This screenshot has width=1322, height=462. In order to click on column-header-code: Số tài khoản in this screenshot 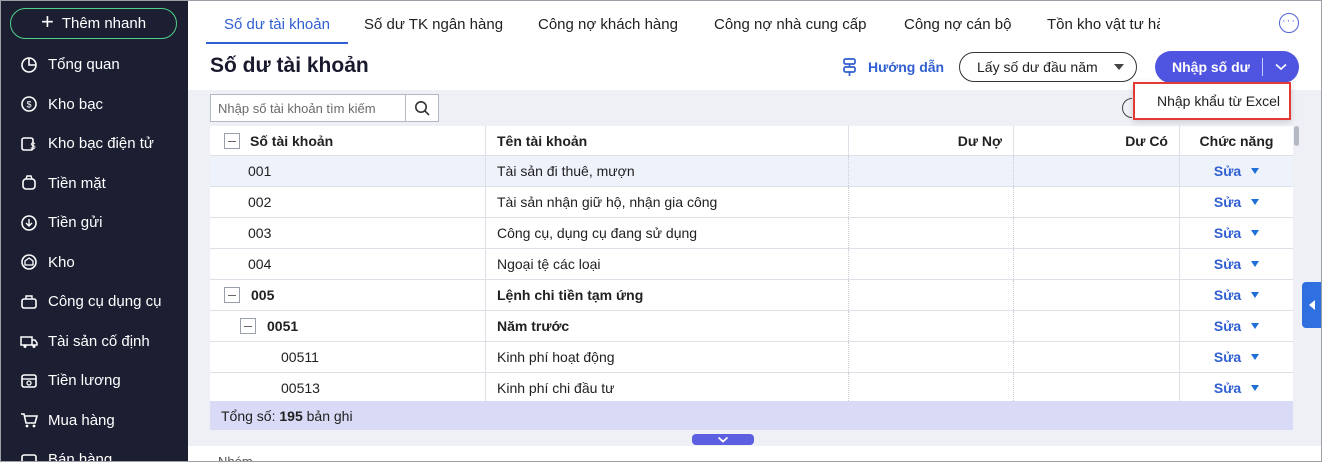, I will do `click(292, 140)`.